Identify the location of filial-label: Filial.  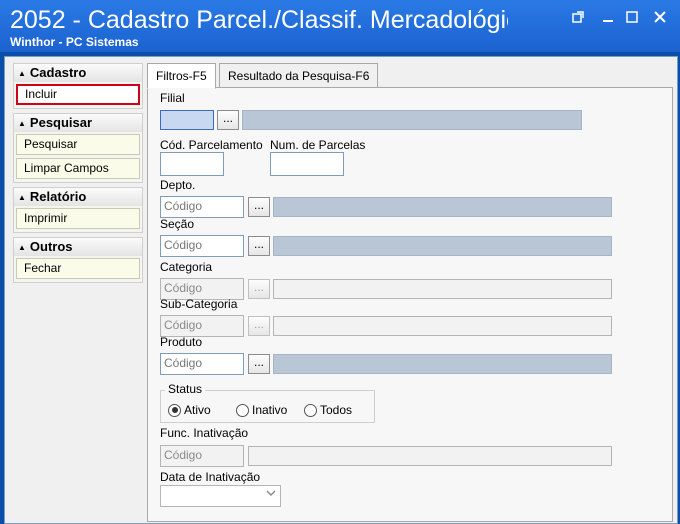
(172, 98).